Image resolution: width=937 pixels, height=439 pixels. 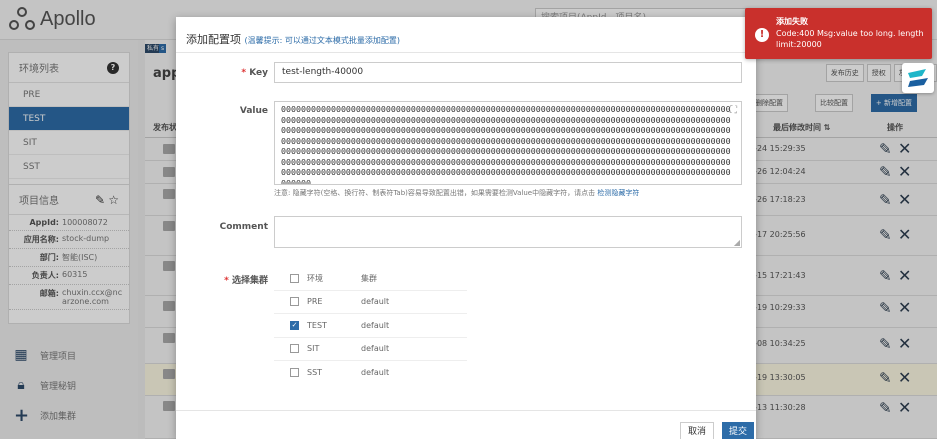 What do you see at coordinates (294, 302) in the screenshot?
I see `cluster-checkbox-pre` at bounding box center [294, 302].